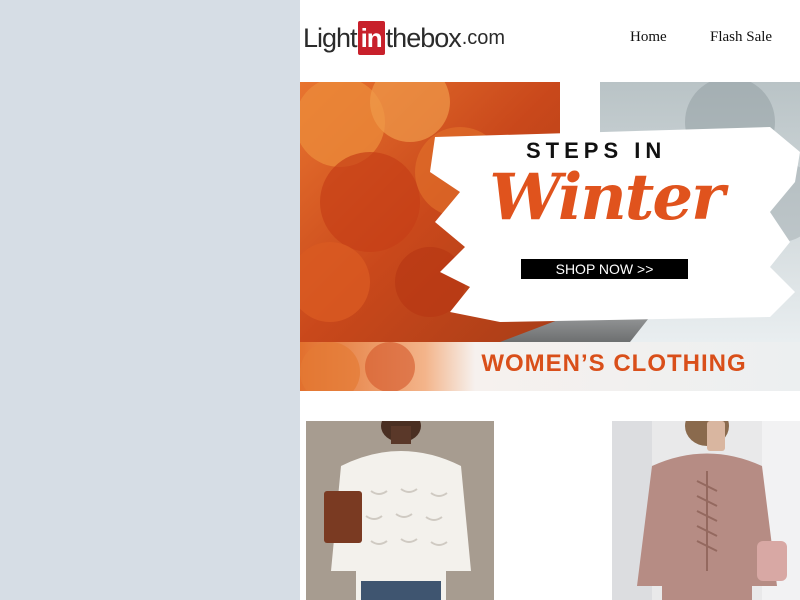 The width and height of the screenshot is (800, 600). What do you see at coordinates (741, 37) in the screenshot?
I see `nav-flash-sale-link: Flash Sale` at bounding box center [741, 37].